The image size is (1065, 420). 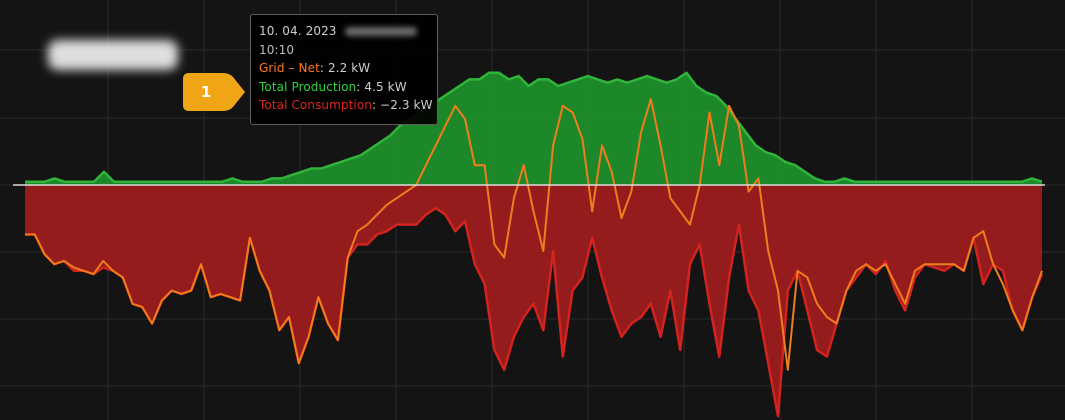 What do you see at coordinates (298, 31) in the screenshot?
I see `tooltip-date: 10. 04. 2023` at bounding box center [298, 31].